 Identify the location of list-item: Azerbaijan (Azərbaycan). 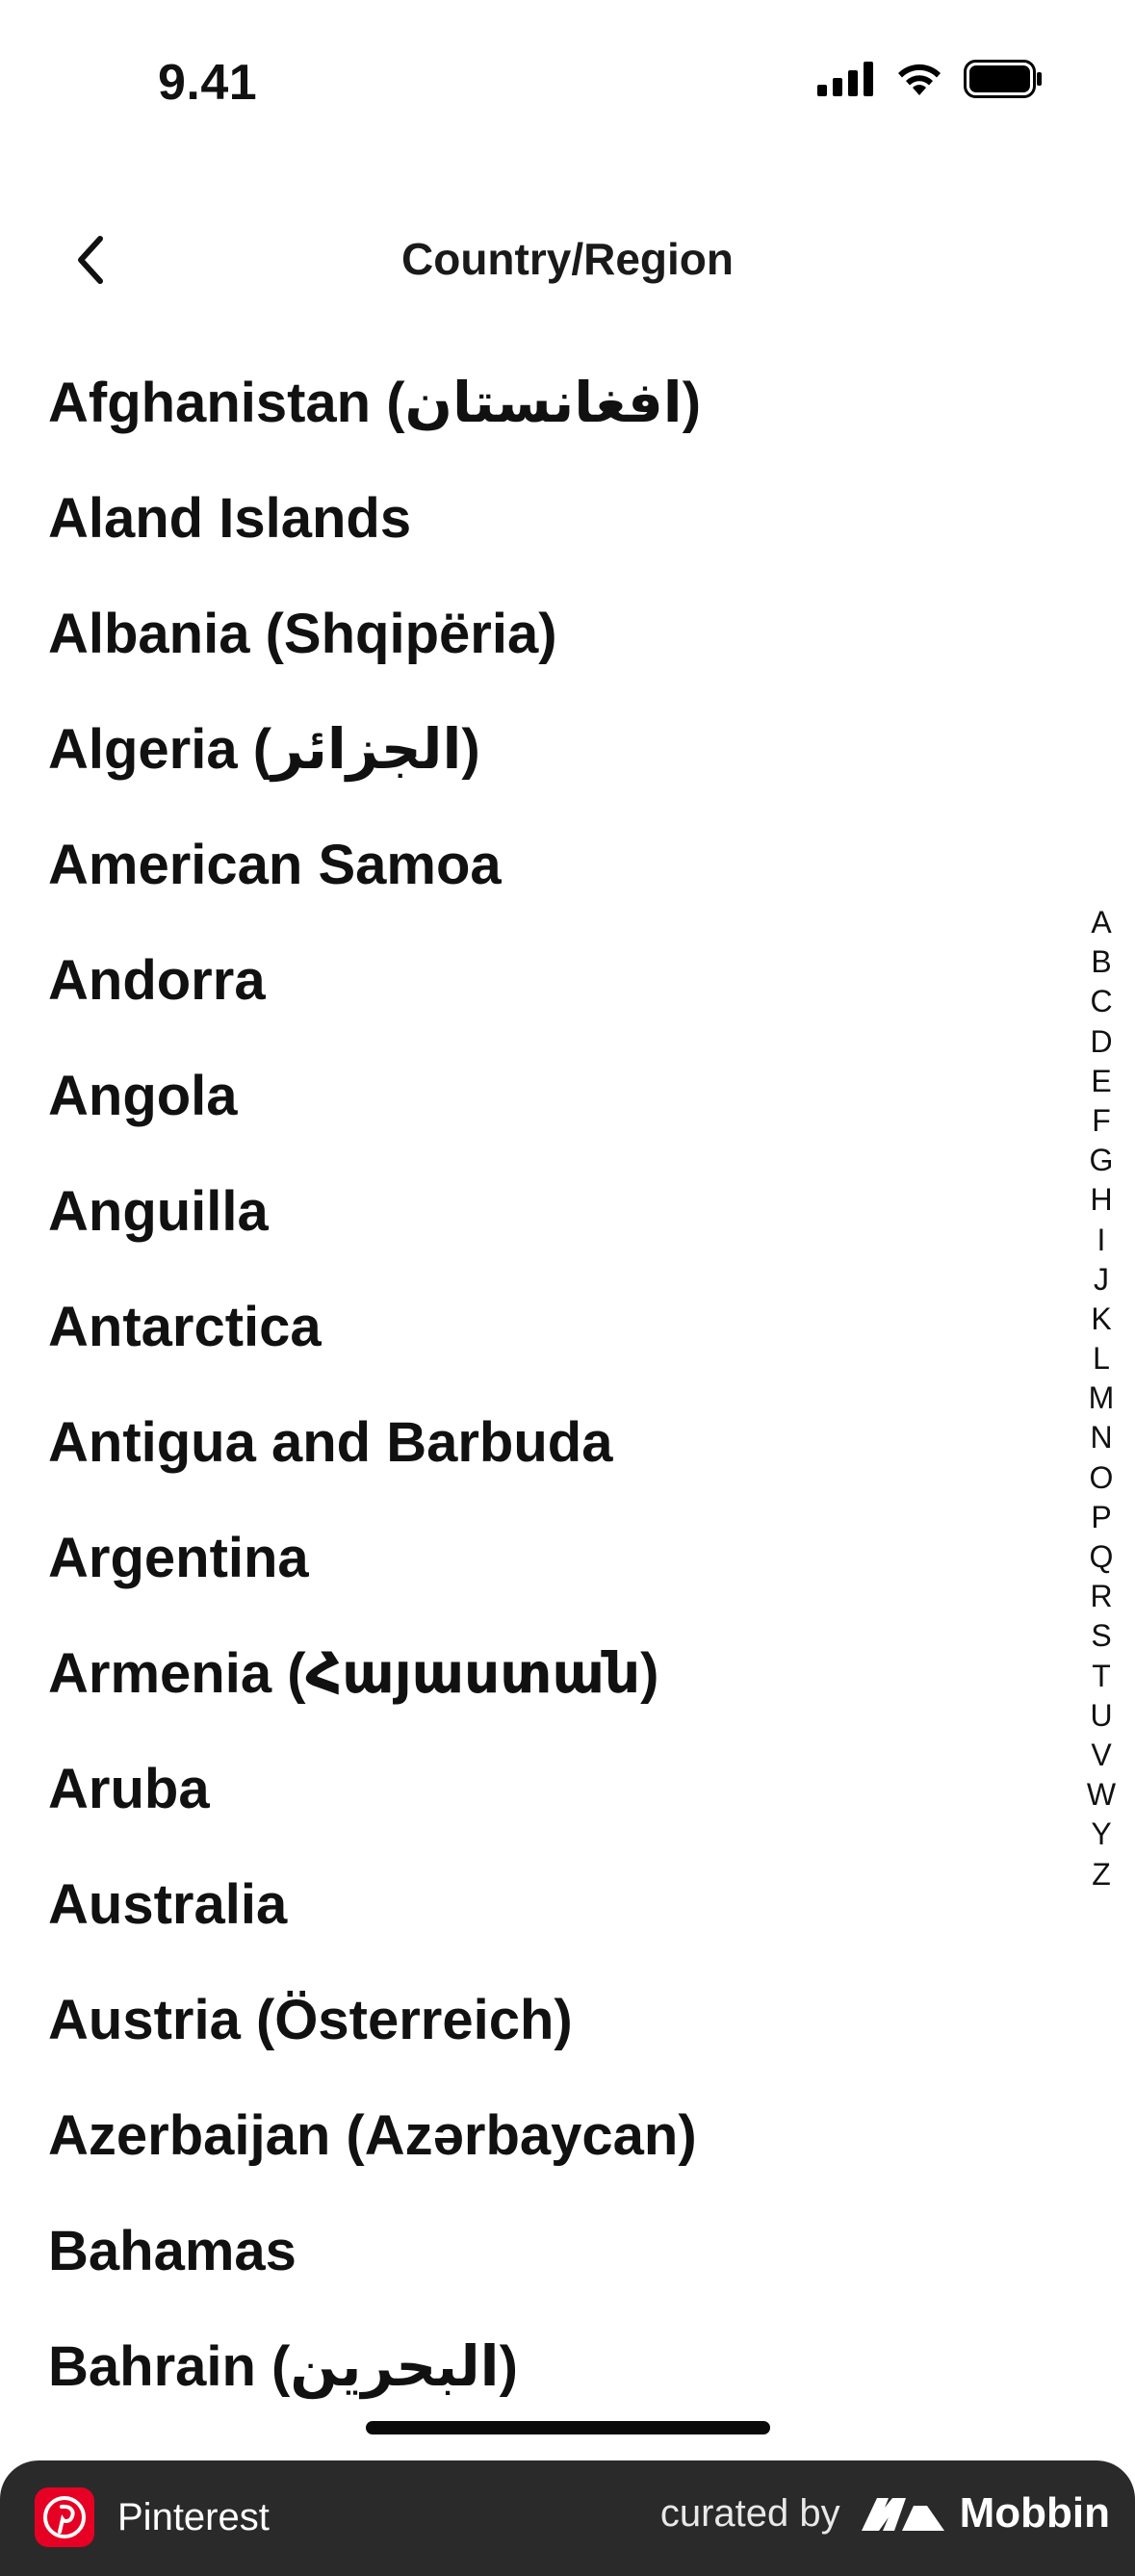
(567, 2135).